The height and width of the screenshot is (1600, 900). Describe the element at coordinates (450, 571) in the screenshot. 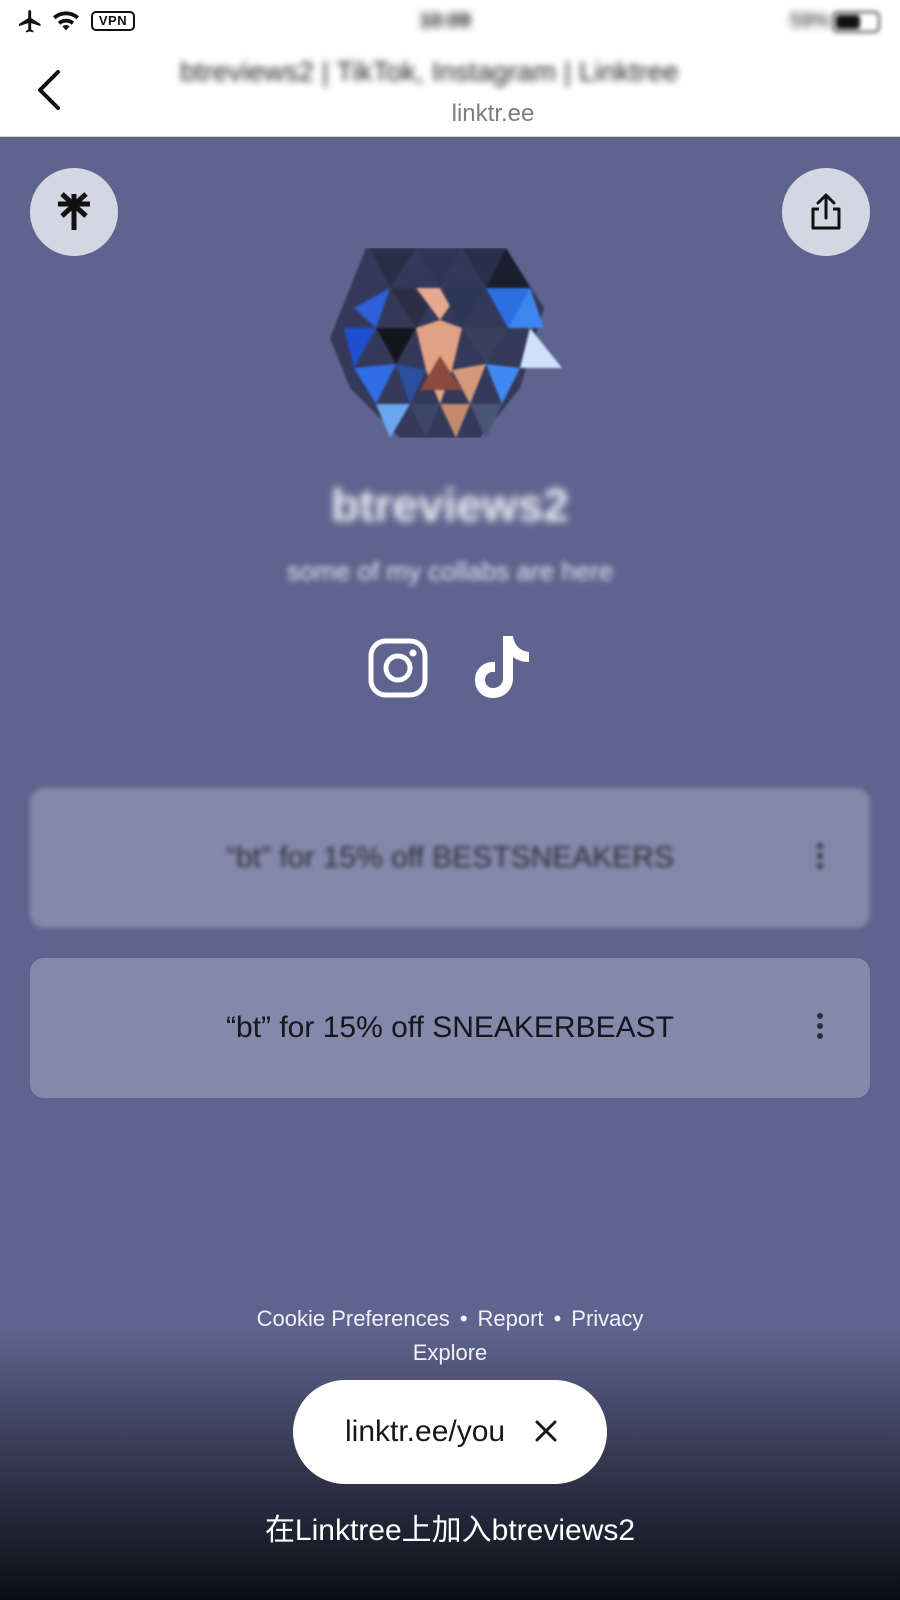

I see `profile-bio: some of my collabs are here` at that location.